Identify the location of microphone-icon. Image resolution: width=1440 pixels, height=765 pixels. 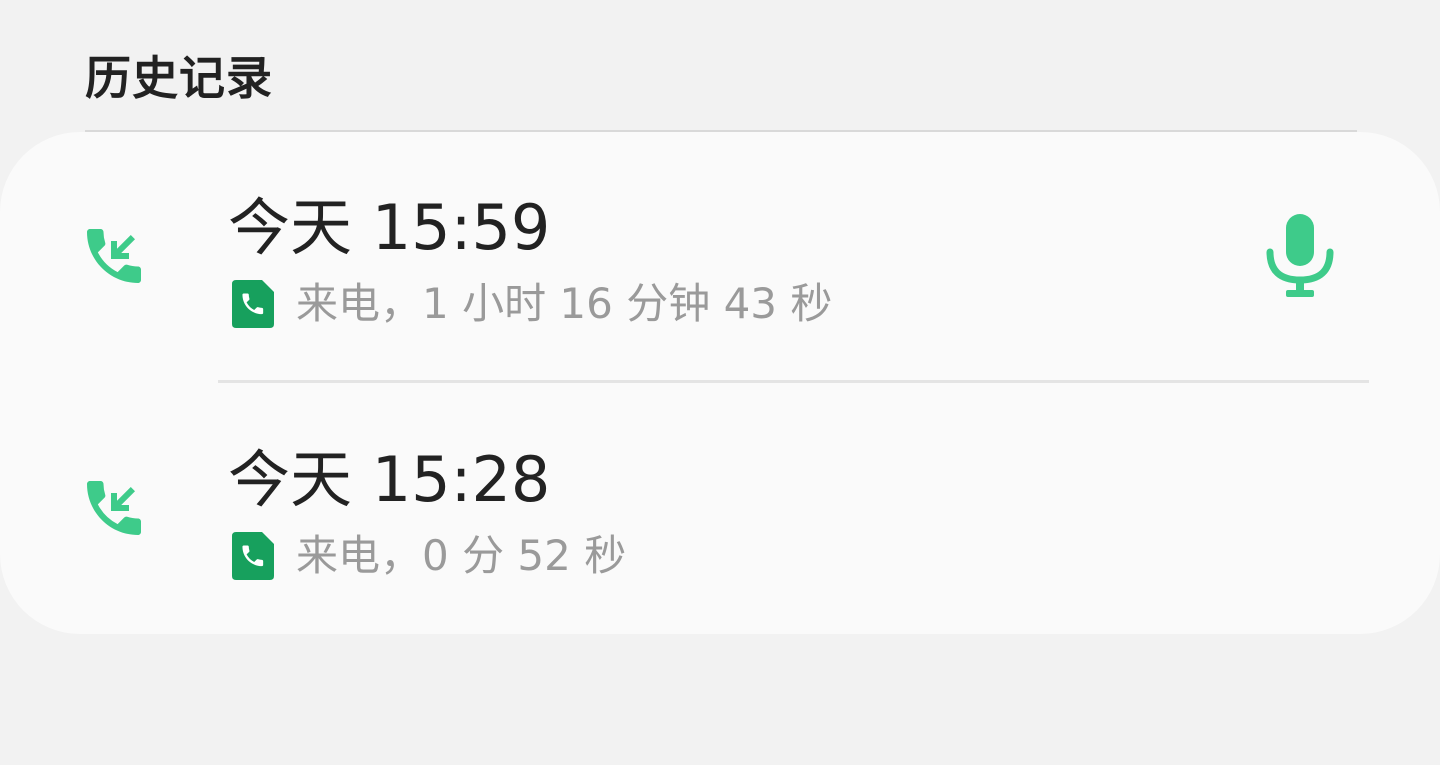
(1300, 257).